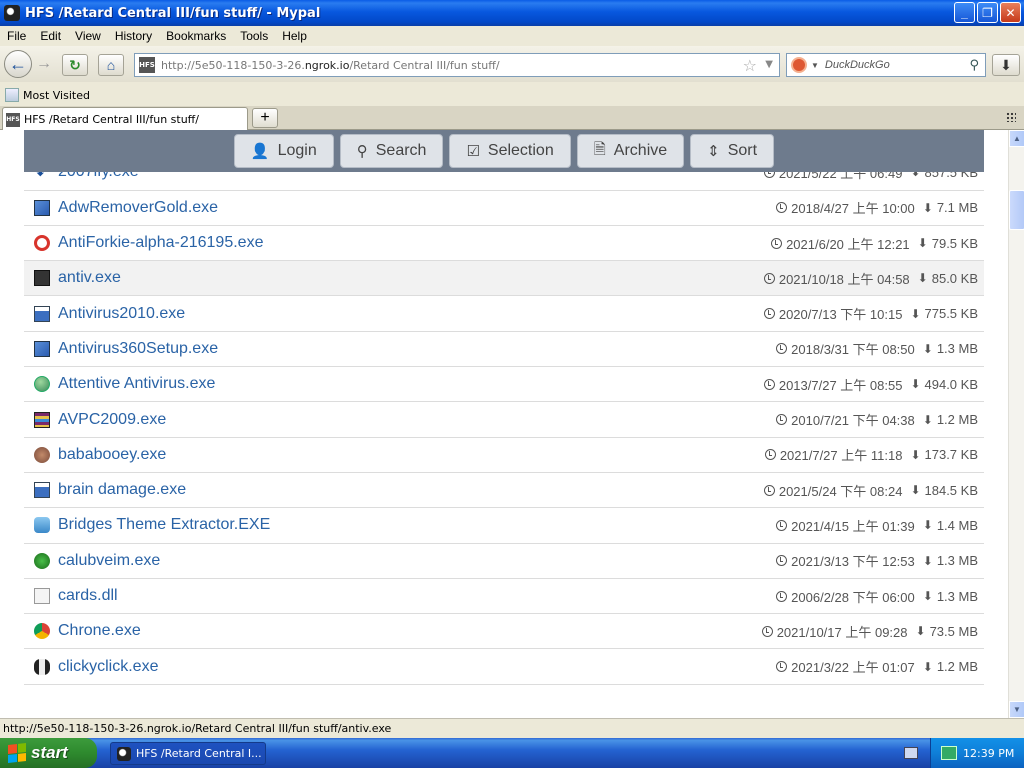 This screenshot has height=768, width=1024. Describe the element at coordinates (50, 36) in the screenshot. I see `menu-edit: Edit` at that location.